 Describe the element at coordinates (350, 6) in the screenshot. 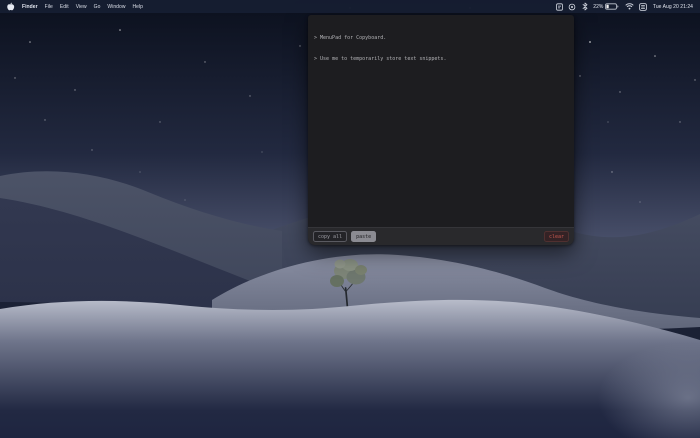

I see `menu-bar: Finder File Edit View Go Window Help 22%` at that location.